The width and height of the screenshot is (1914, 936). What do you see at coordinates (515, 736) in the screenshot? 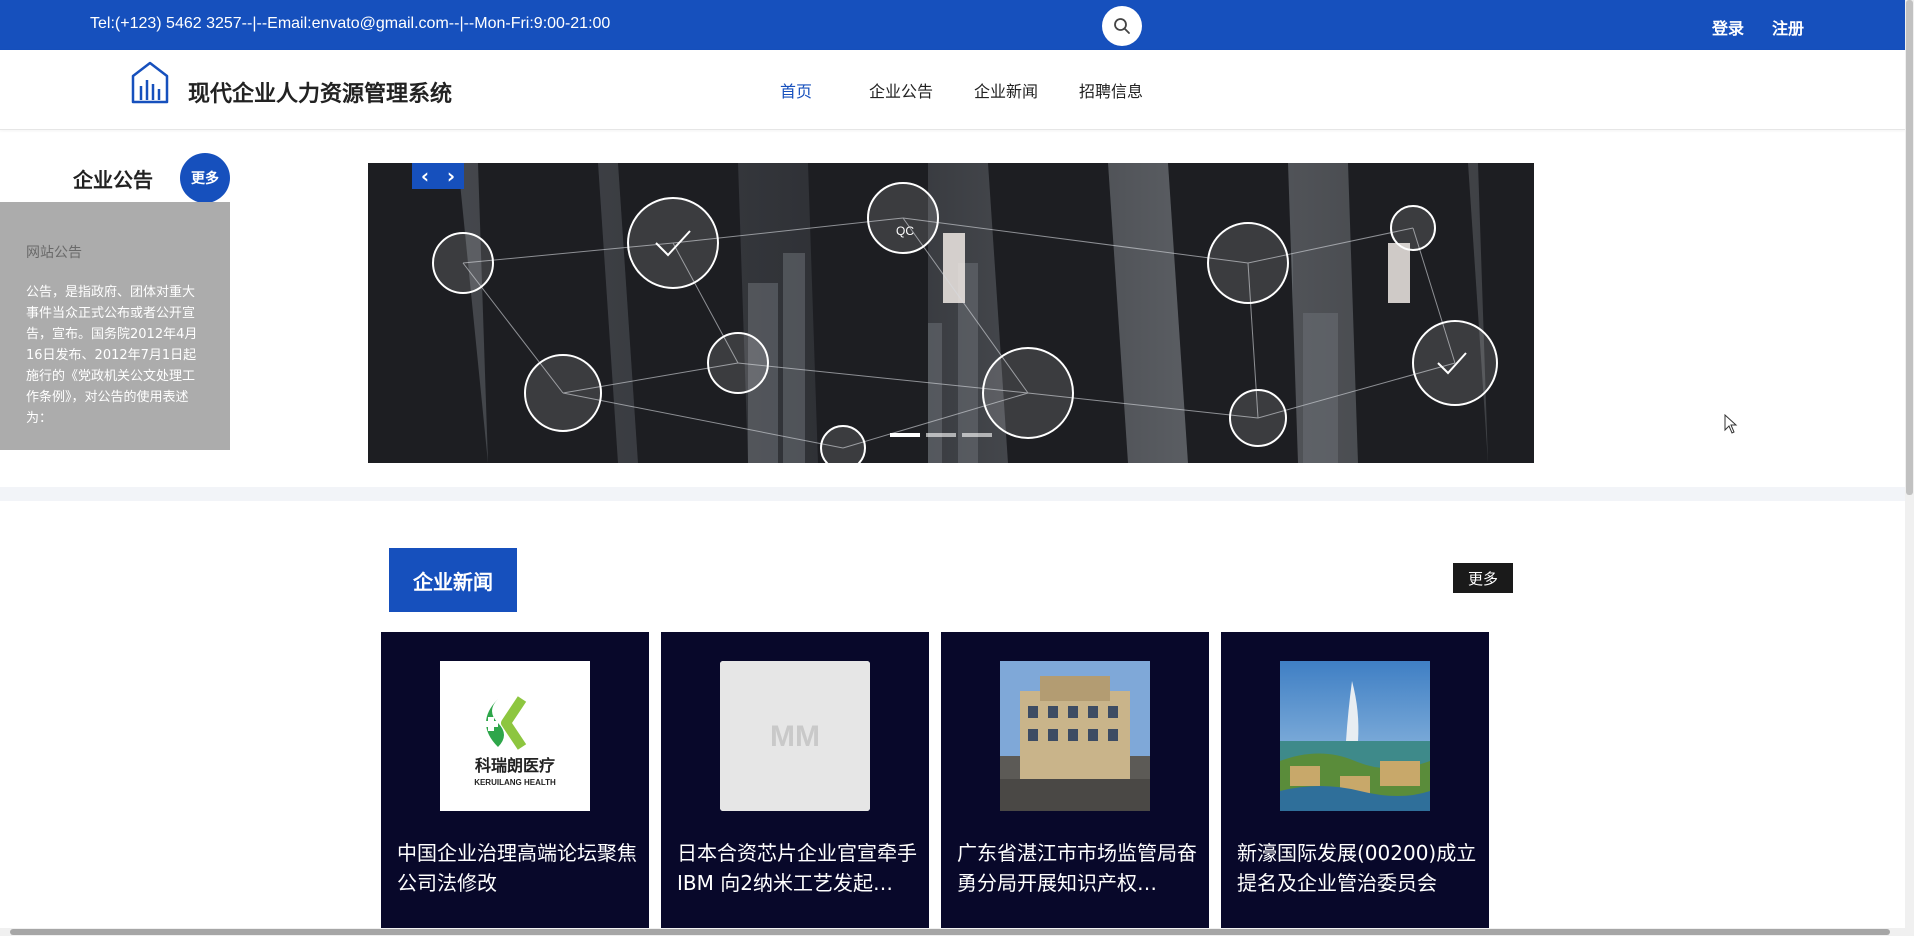
I see `news-thumbnail: 科瑞朗医疗 KERUILANG HEALTH` at bounding box center [515, 736].